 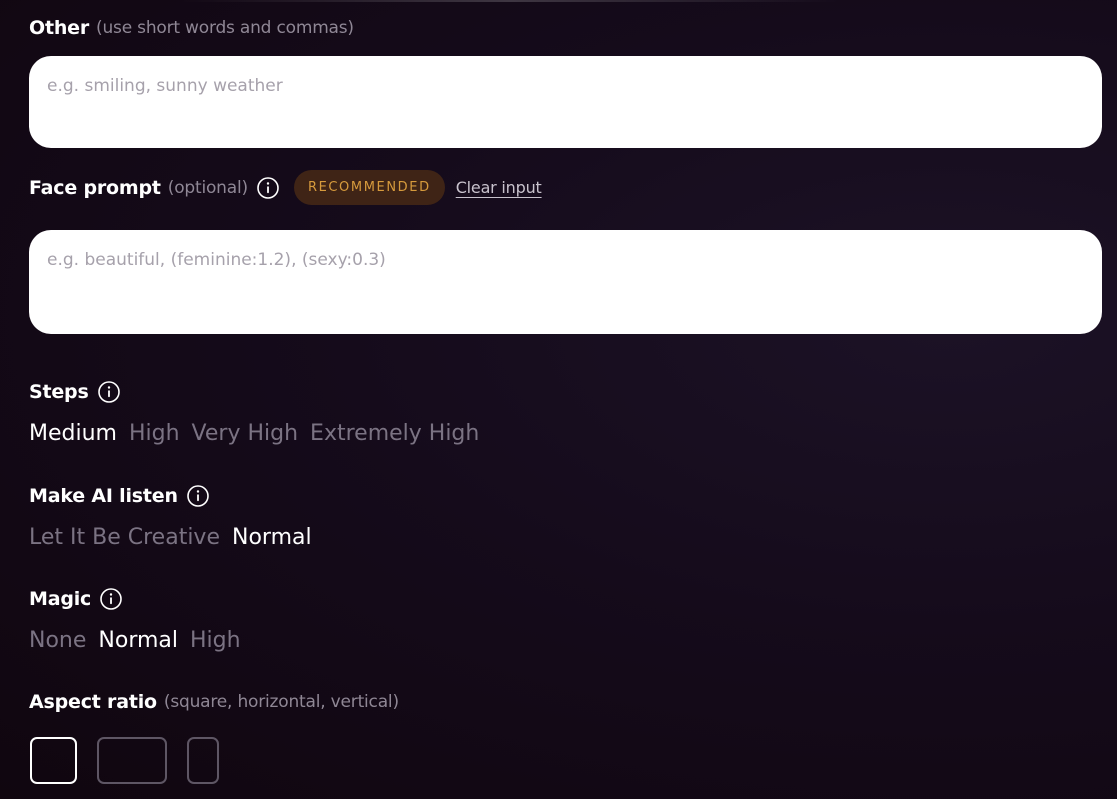 What do you see at coordinates (565, 282) in the screenshot?
I see `face-prompt-input` at bounding box center [565, 282].